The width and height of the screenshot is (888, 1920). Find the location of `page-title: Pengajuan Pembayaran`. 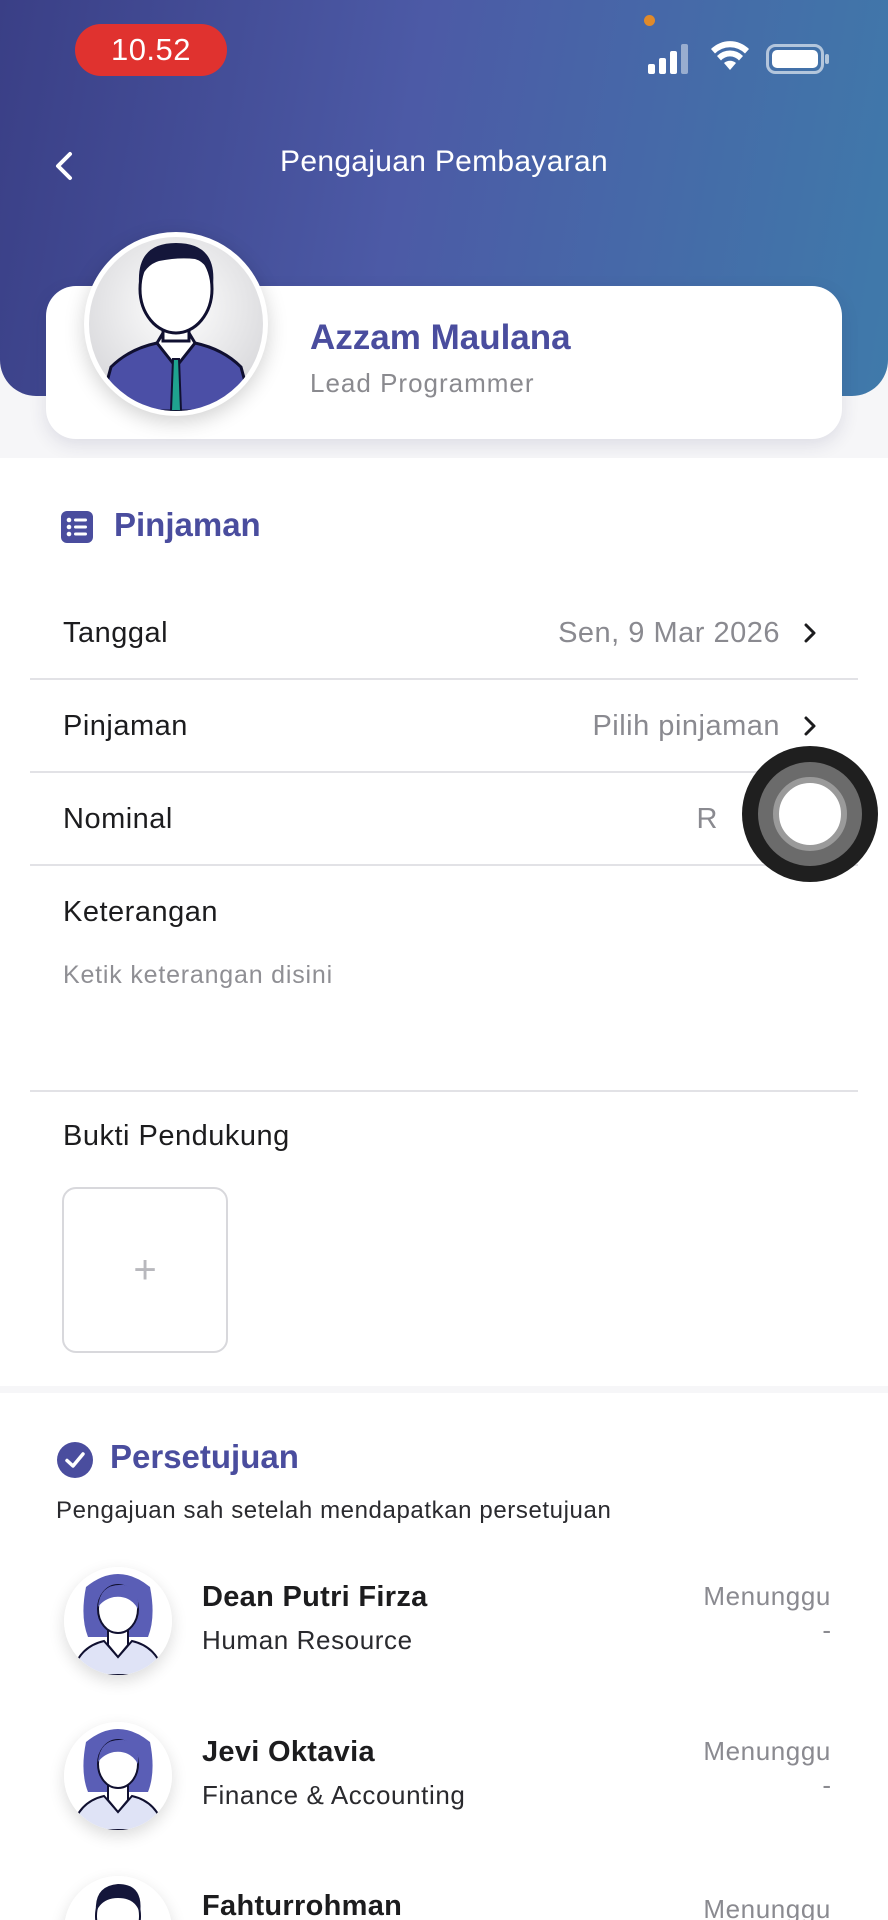

page-title: Pengajuan Pembayaran is located at coordinates (444, 161).